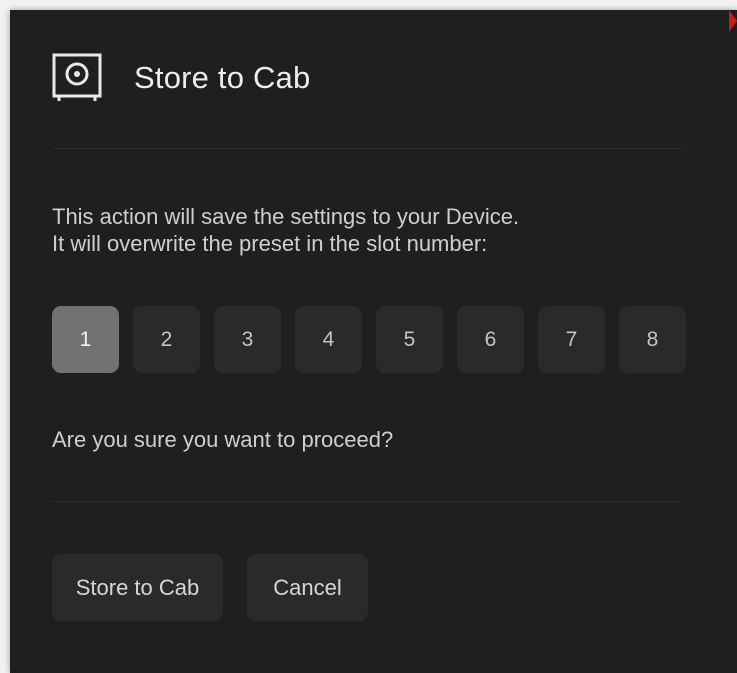 This screenshot has width=737, height=673. What do you see at coordinates (77, 77) in the screenshot?
I see `cabinet-icon` at bounding box center [77, 77].